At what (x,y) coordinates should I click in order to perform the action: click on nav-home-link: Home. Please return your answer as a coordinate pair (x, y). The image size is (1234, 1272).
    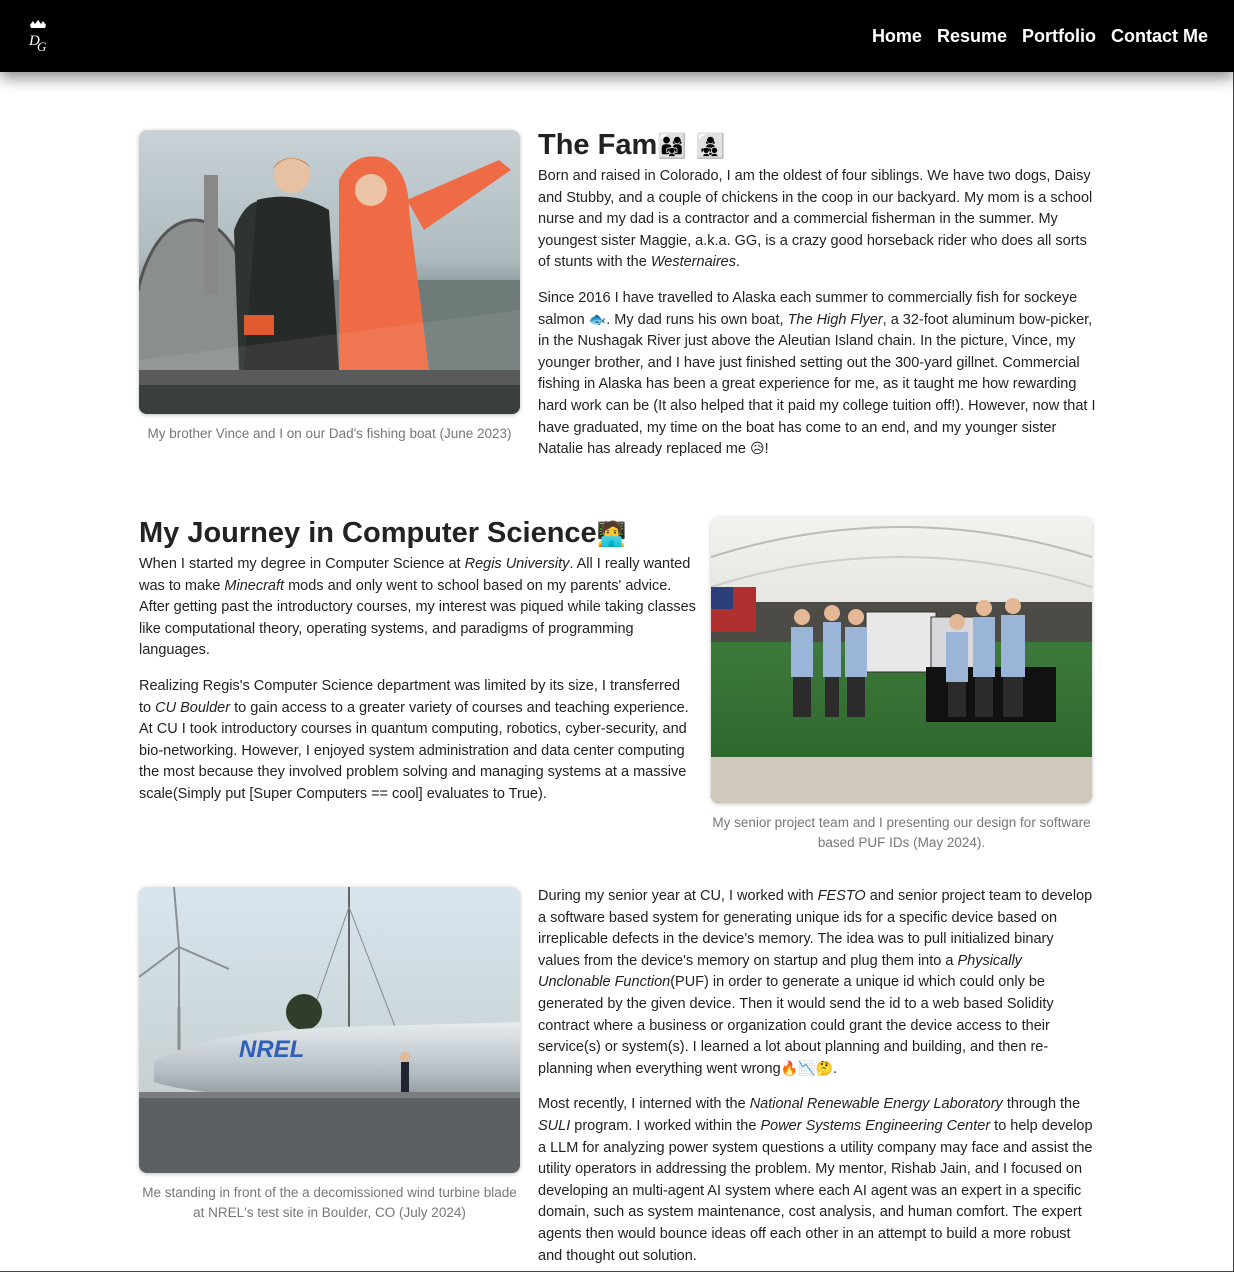
    Looking at the image, I should click on (897, 36).